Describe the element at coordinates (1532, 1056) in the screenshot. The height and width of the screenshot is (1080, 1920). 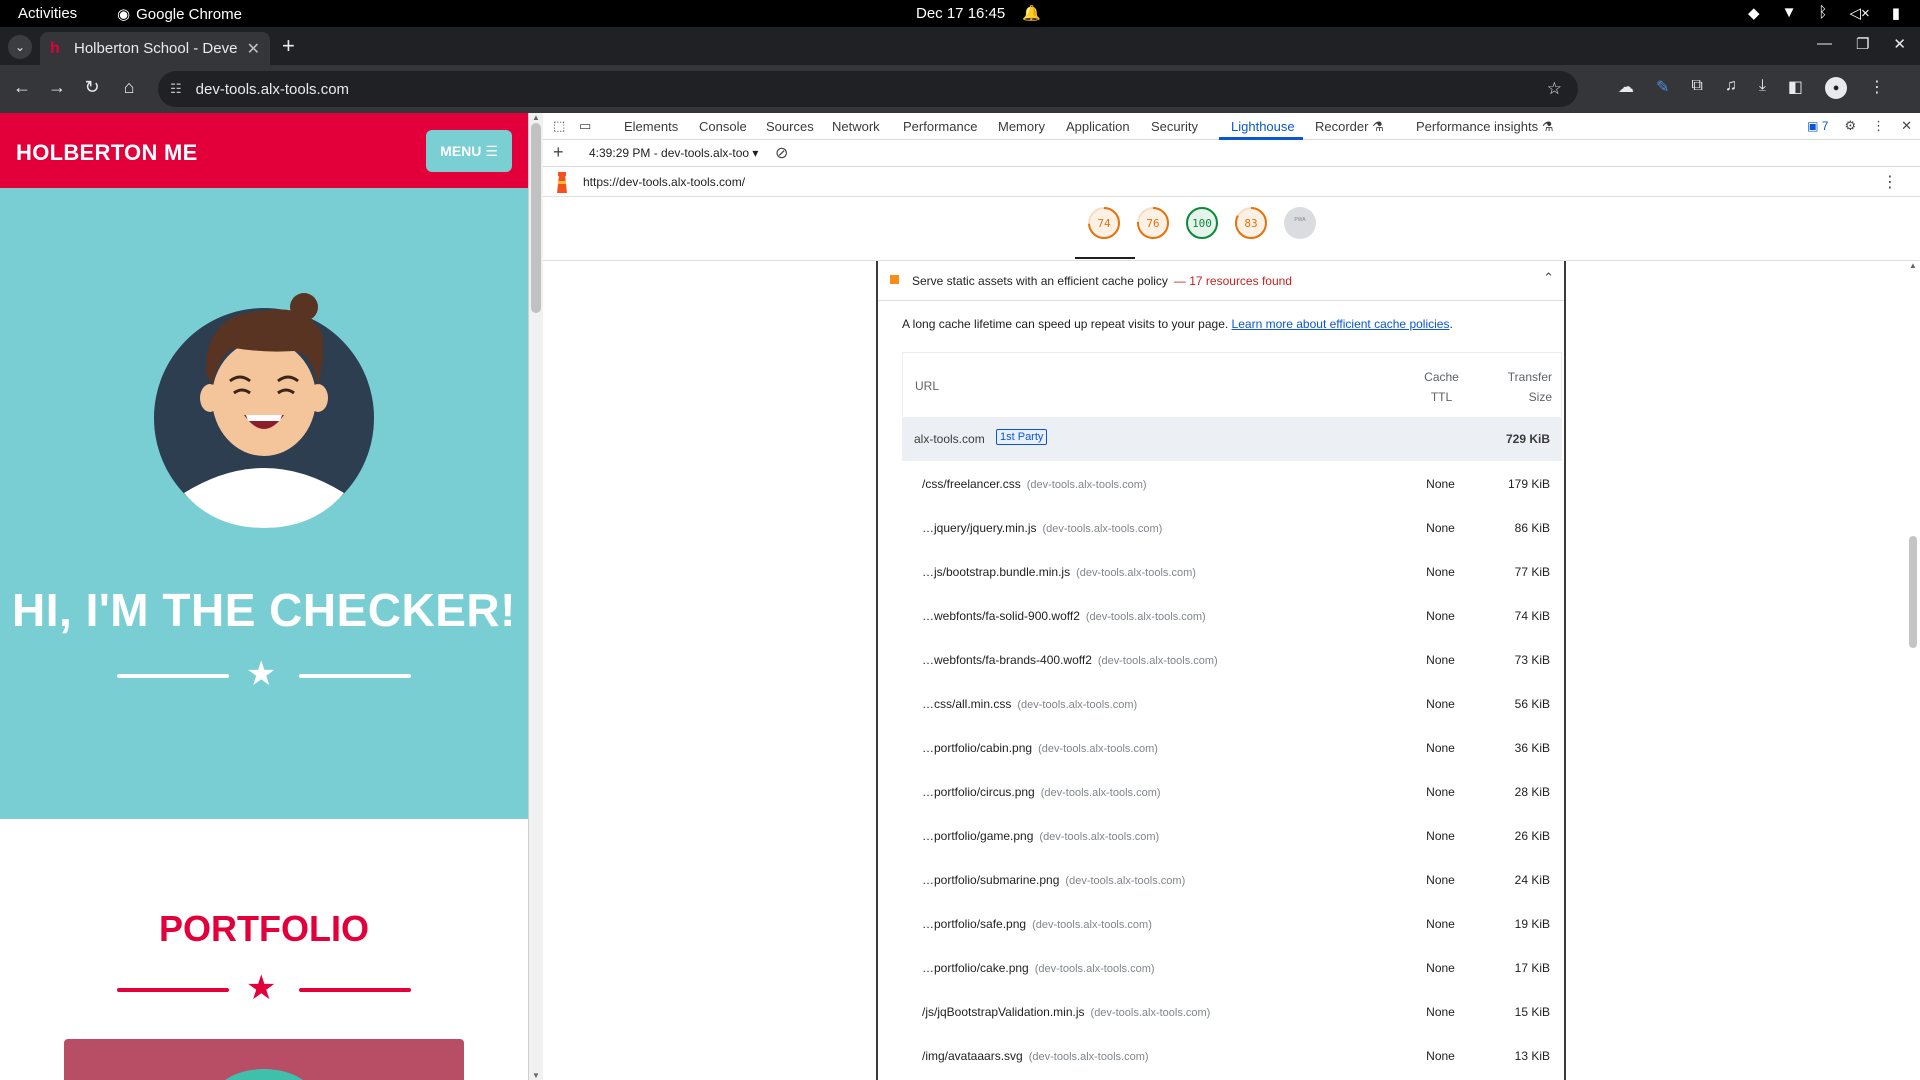
I see `resource-transfer-size: 13 KiB` at that location.